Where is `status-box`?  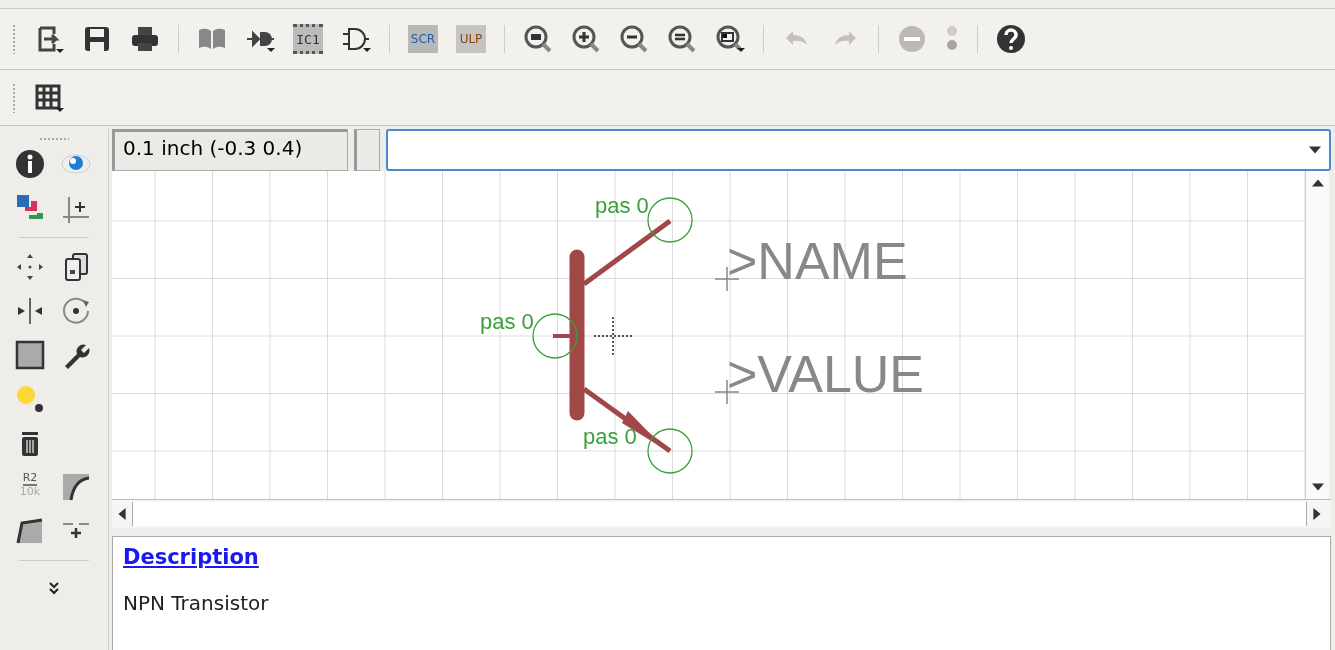
status-box is located at coordinates (367, 150).